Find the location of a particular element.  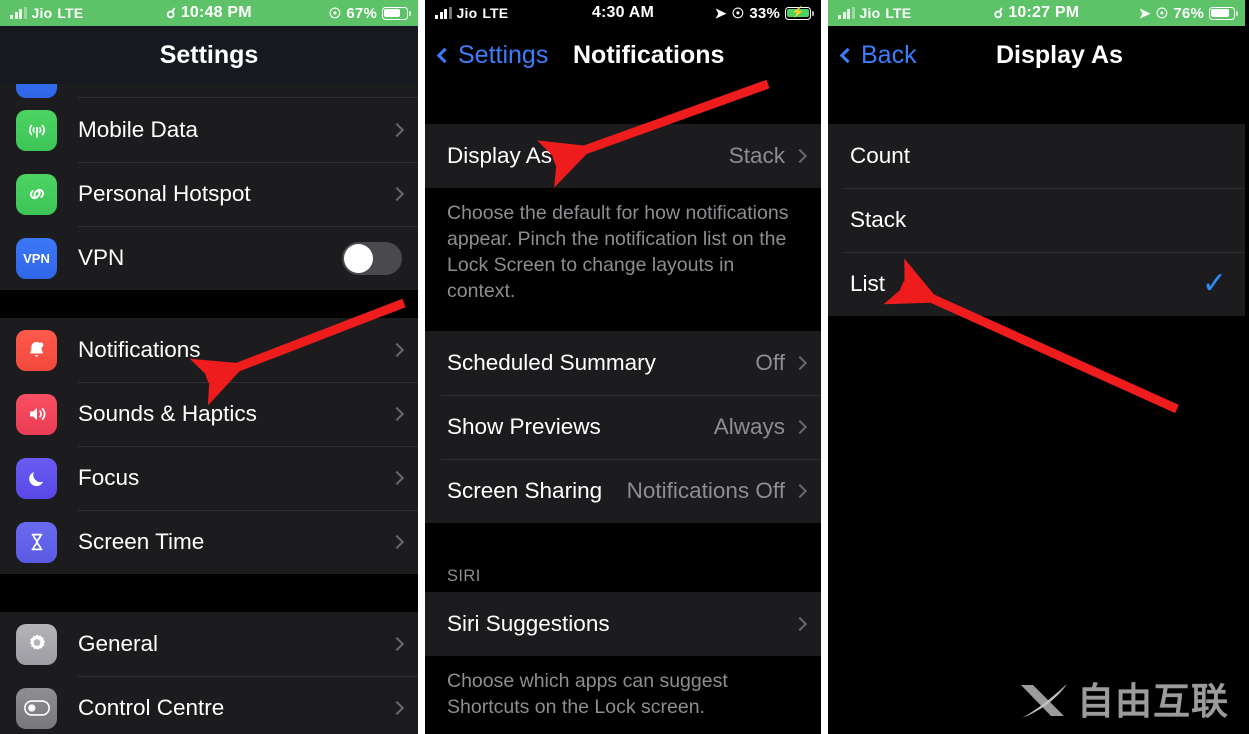

battery-percent-label: 76% is located at coordinates (1189, 13).